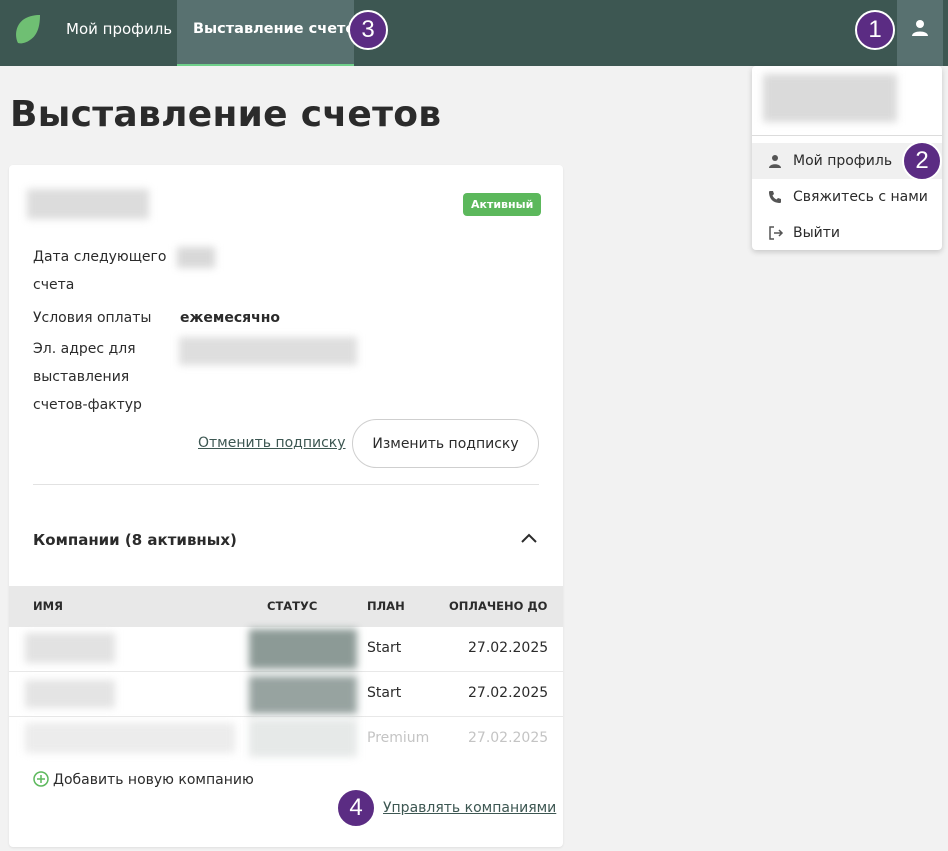 The height and width of the screenshot is (851, 948). What do you see at coordinates (817, 233) in the screenshot?
I see `dropdown-item-label: Выйти` at bounding box center [817, 233].